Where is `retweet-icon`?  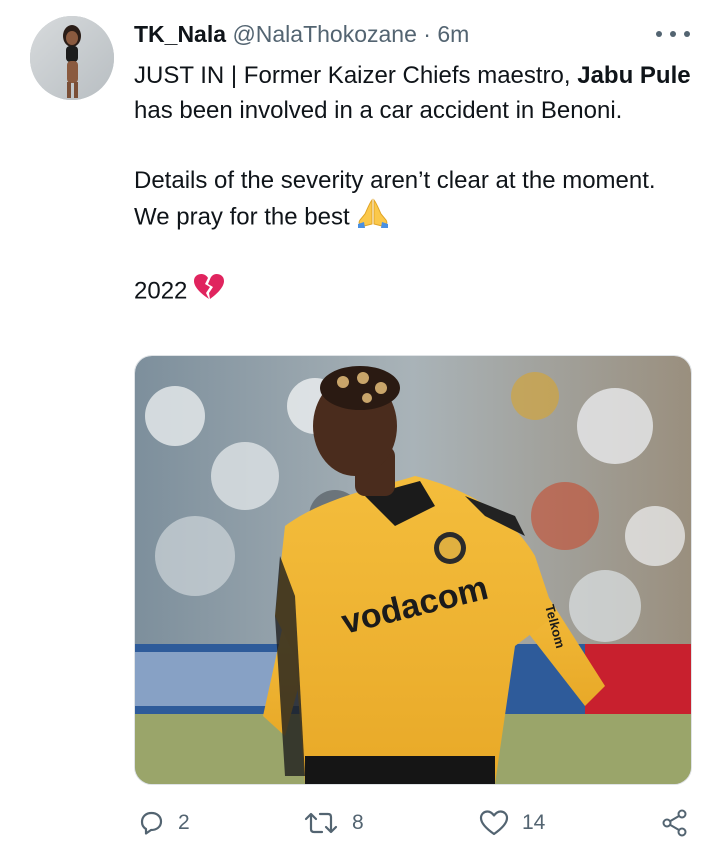 retweet-icon is located at coordinates (321, 823).